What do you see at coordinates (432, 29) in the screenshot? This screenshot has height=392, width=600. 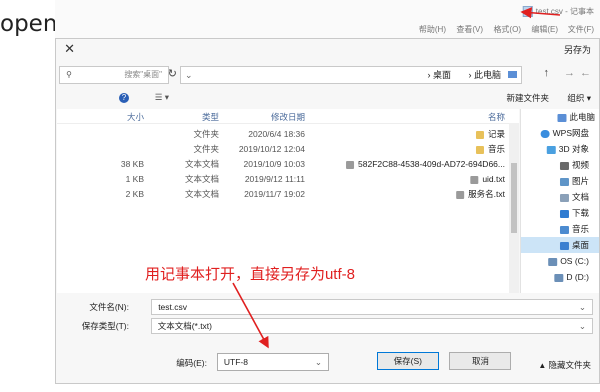 I see `notepad-menu-help: 帮助(H)` at bounding box center [432, 29].